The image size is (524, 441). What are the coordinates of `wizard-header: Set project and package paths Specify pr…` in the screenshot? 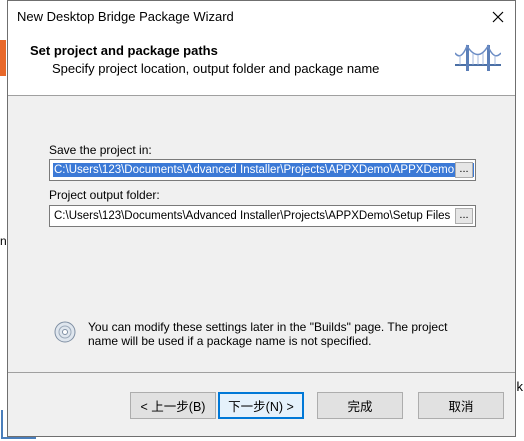 It's located at (261, 64).